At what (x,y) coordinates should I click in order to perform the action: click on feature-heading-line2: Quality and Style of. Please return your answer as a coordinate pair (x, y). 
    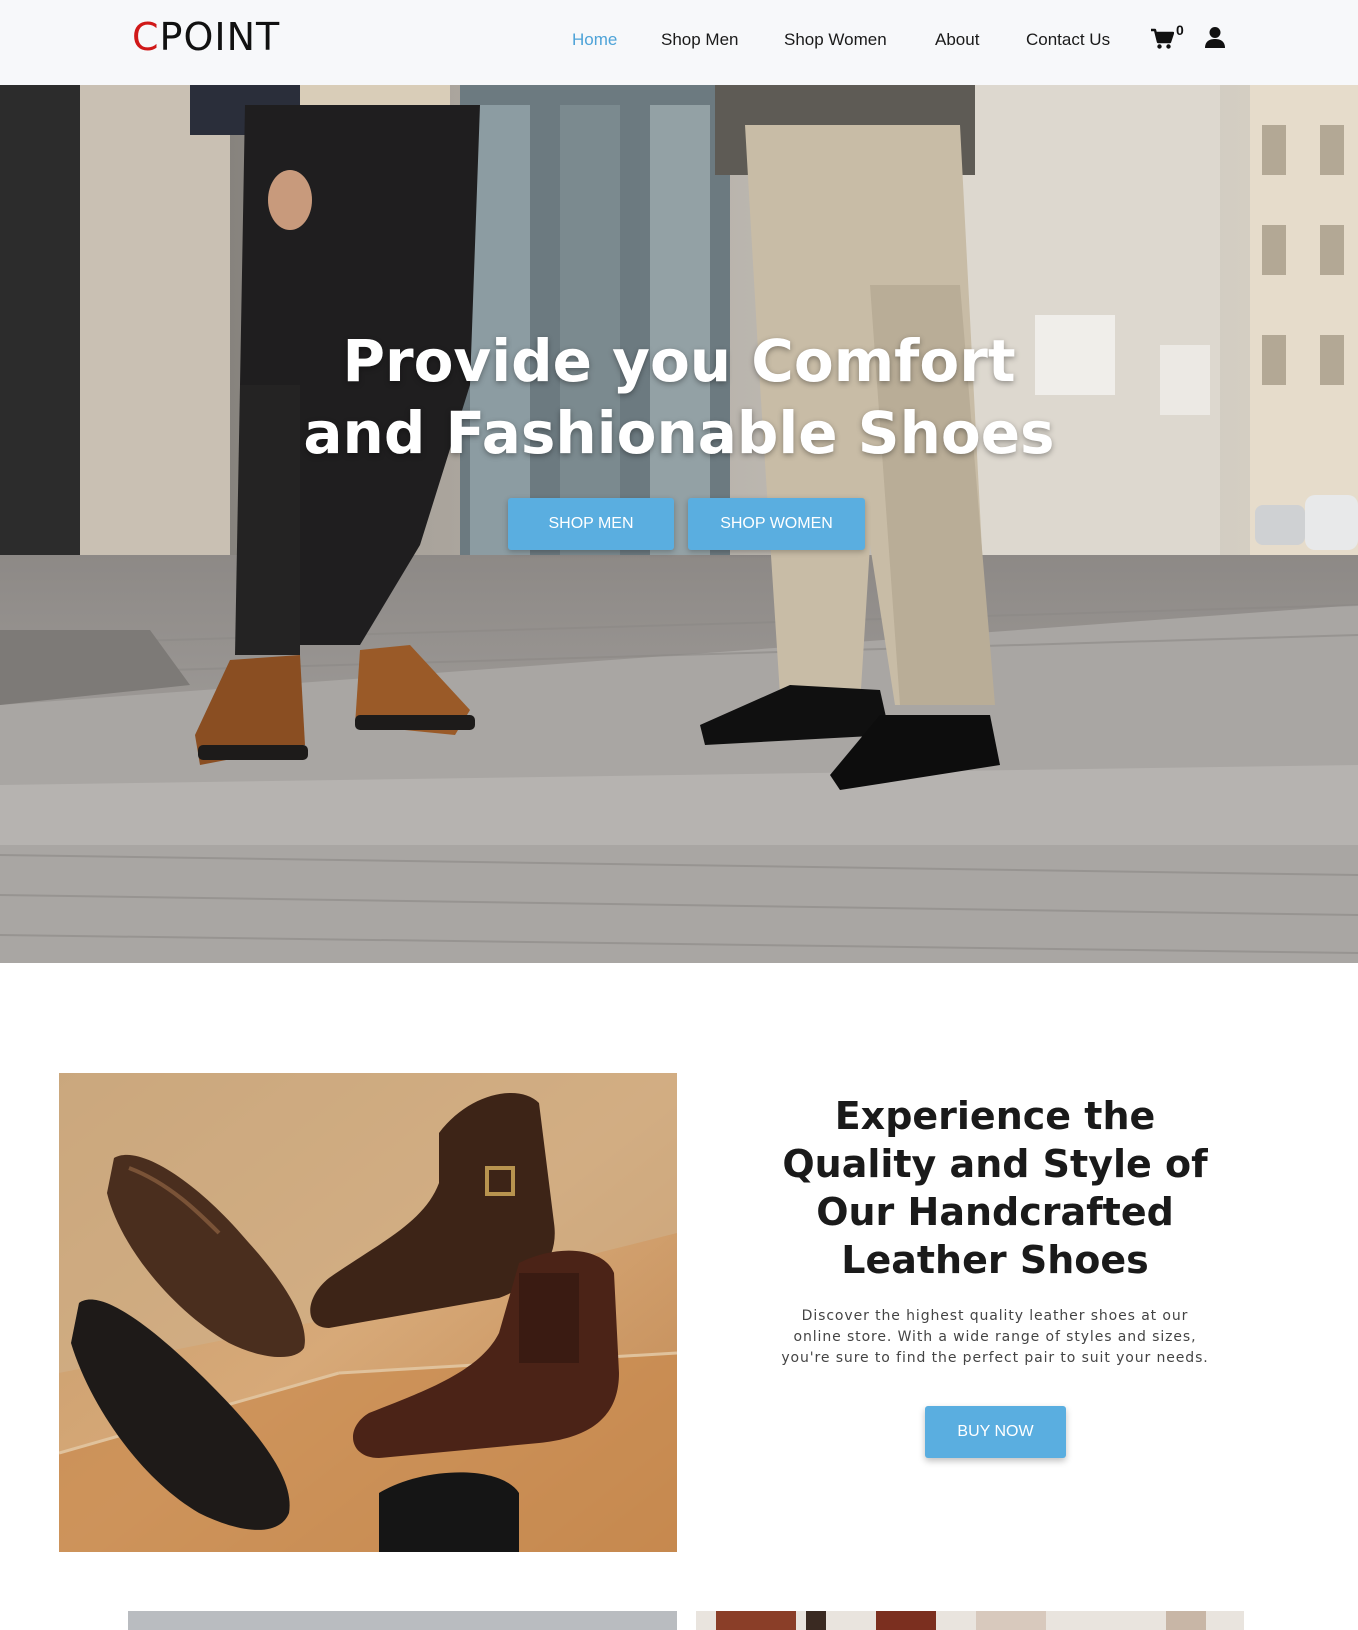
    Looking at the image, I should click on (995, 1164).